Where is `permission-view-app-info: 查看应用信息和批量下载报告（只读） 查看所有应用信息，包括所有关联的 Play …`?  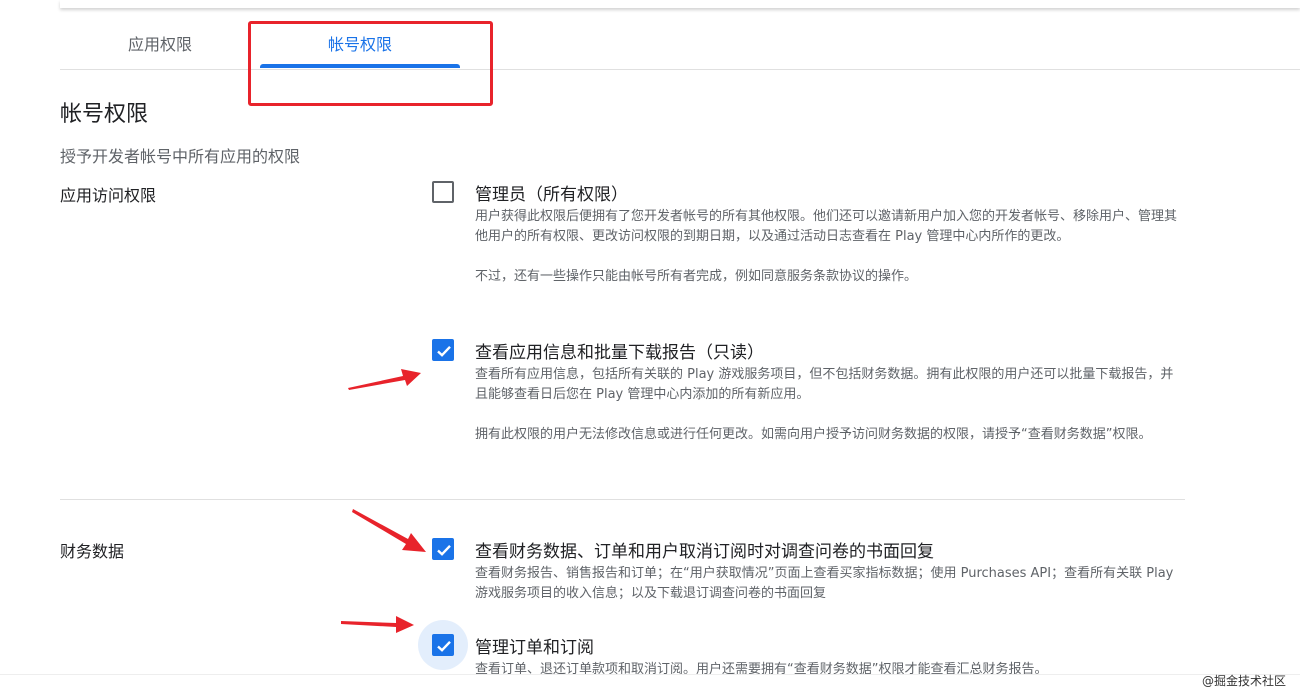 permission-view-app-info: 查看应用信息和批量下载报告（只读） 查看所有应用信息，包括所有关联的 Play … is located at coordinates (805, 403).